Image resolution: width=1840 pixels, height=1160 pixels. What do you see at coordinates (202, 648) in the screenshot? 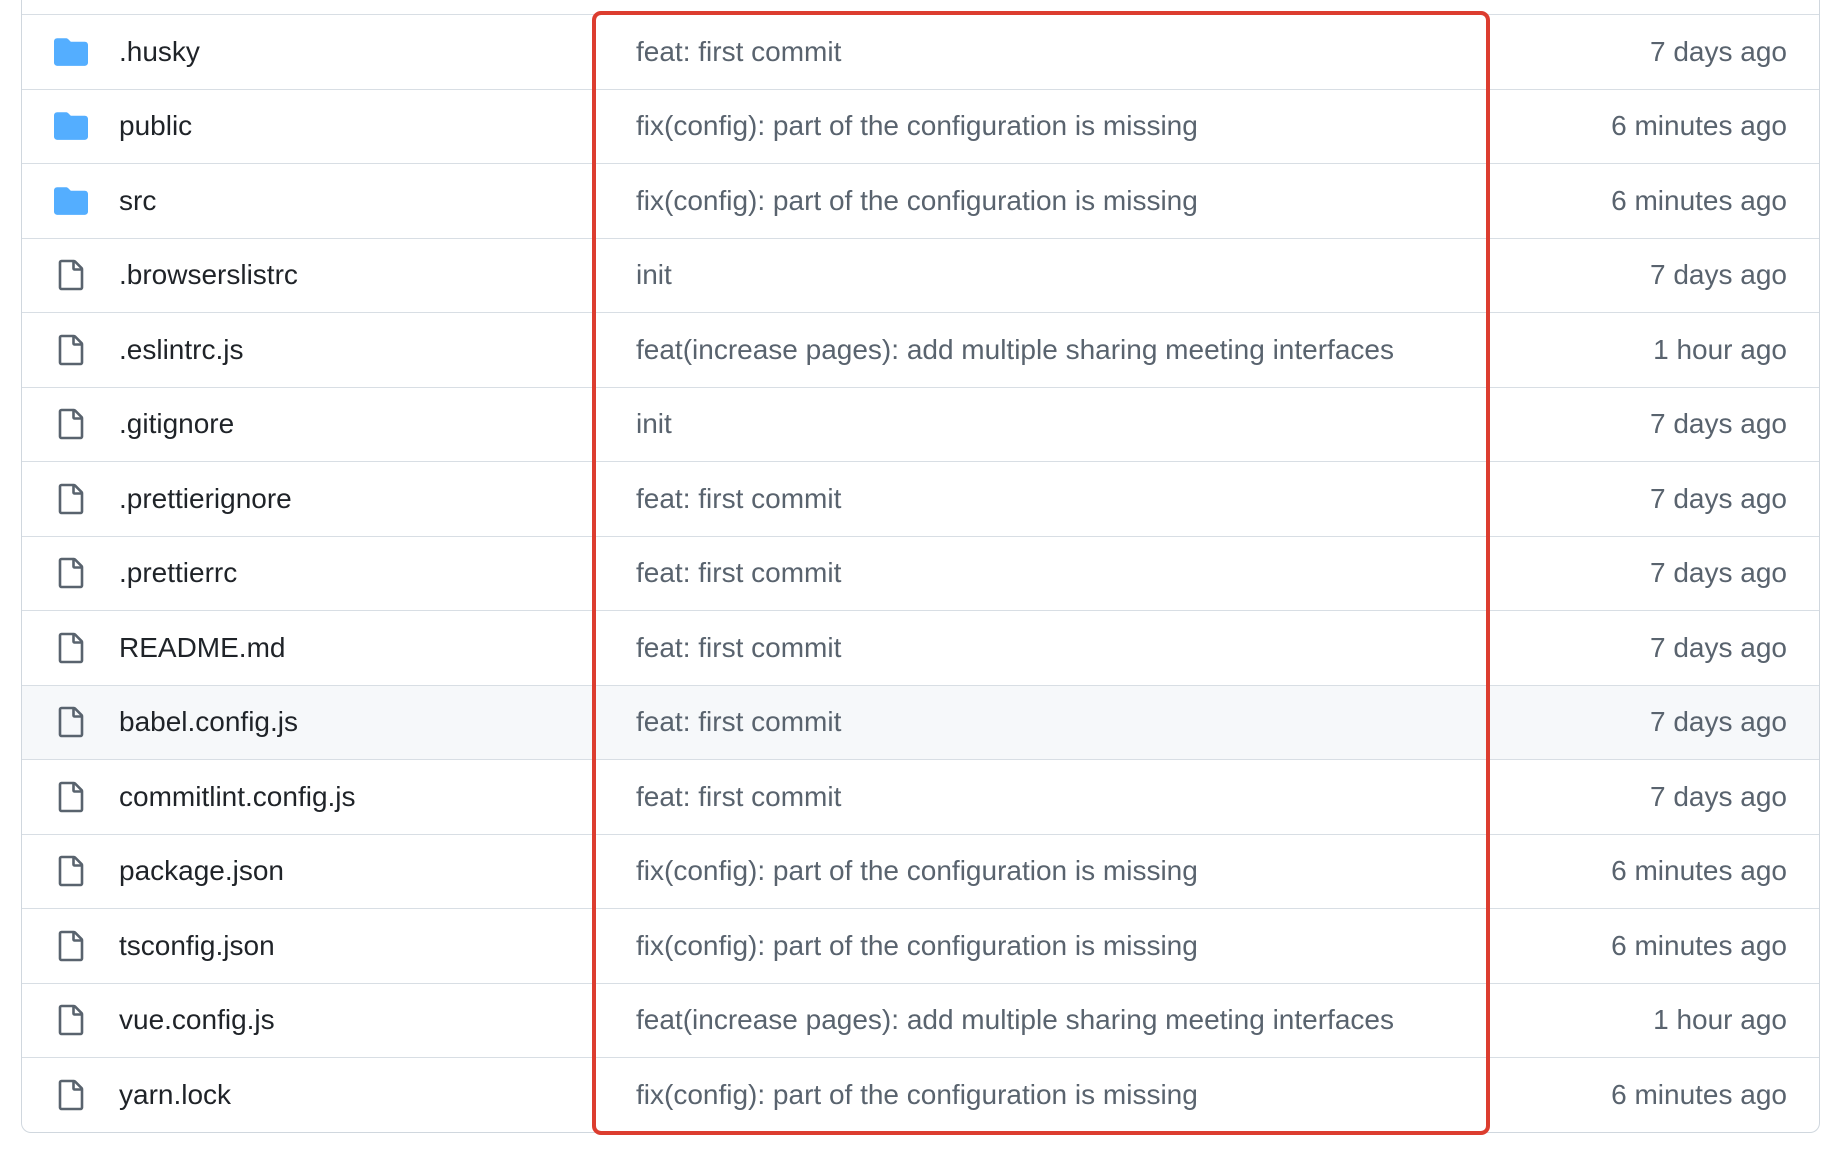
I see `file-name-link: README.md` at bounding box center [202, 648].